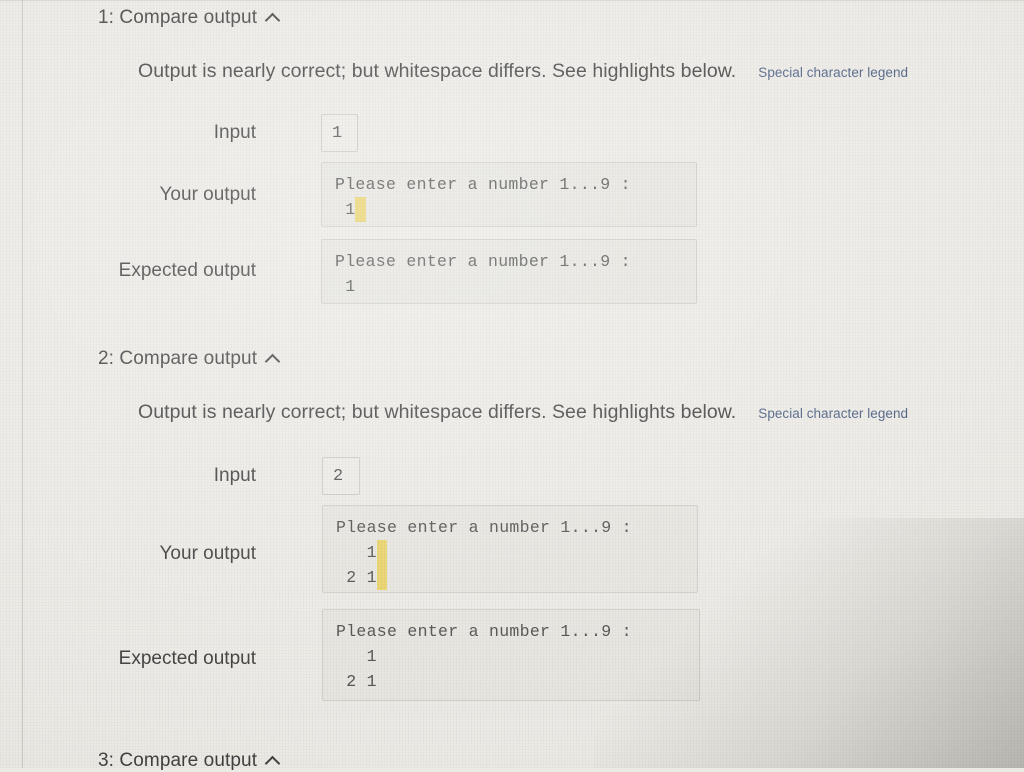  Describe the element at coordinates (208, 553) in the screenshot. I see `your-output-label-2: Your output` at that location.